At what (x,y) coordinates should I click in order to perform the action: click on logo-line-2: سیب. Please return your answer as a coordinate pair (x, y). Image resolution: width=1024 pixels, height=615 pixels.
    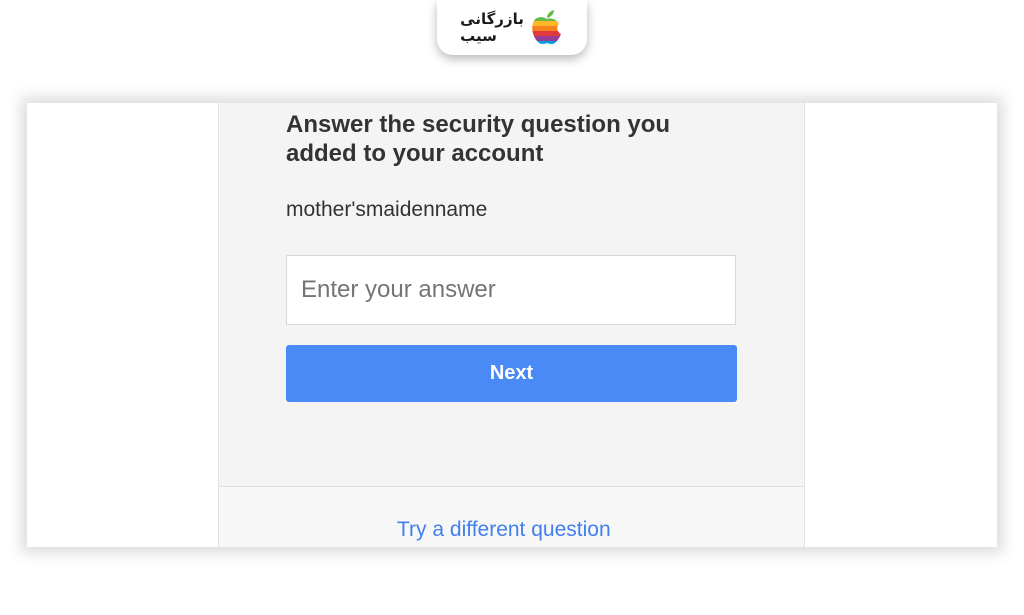
    Looking at the image, I should click on (478, 35).